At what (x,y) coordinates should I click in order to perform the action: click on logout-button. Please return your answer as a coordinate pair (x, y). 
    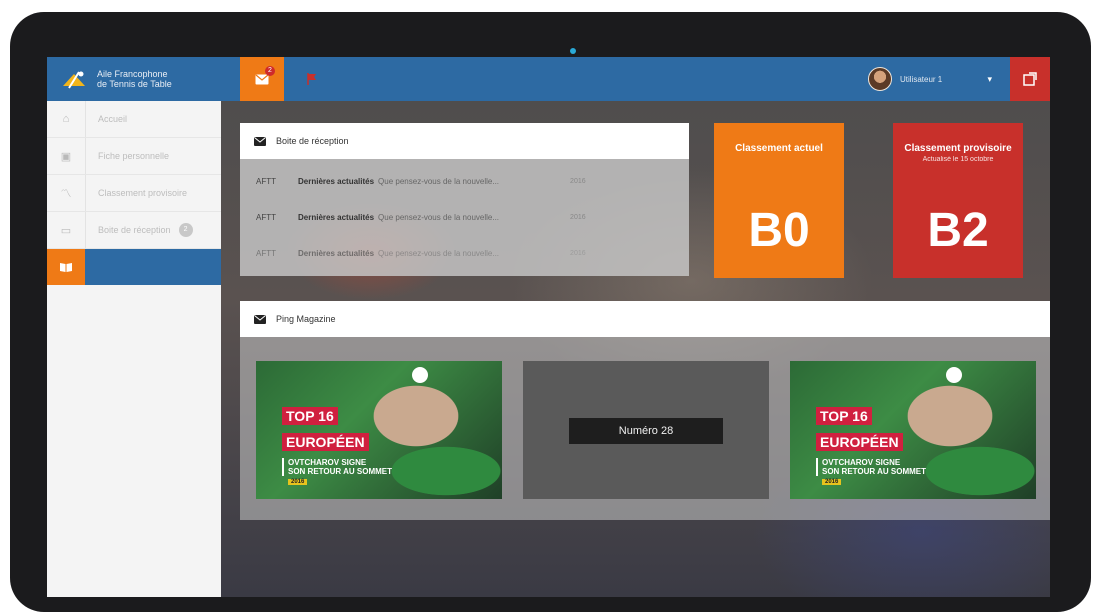
    Looking at the image, I should click on (1030, 79).